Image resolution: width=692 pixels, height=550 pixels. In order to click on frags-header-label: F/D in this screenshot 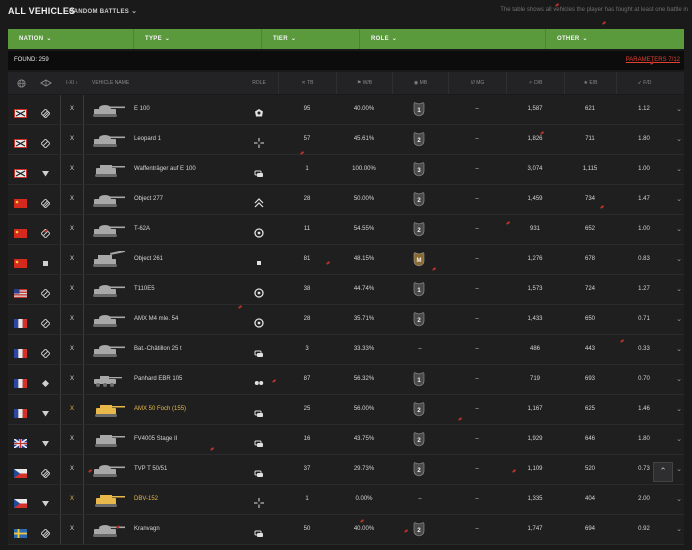, I will do `click(647, 83)`.